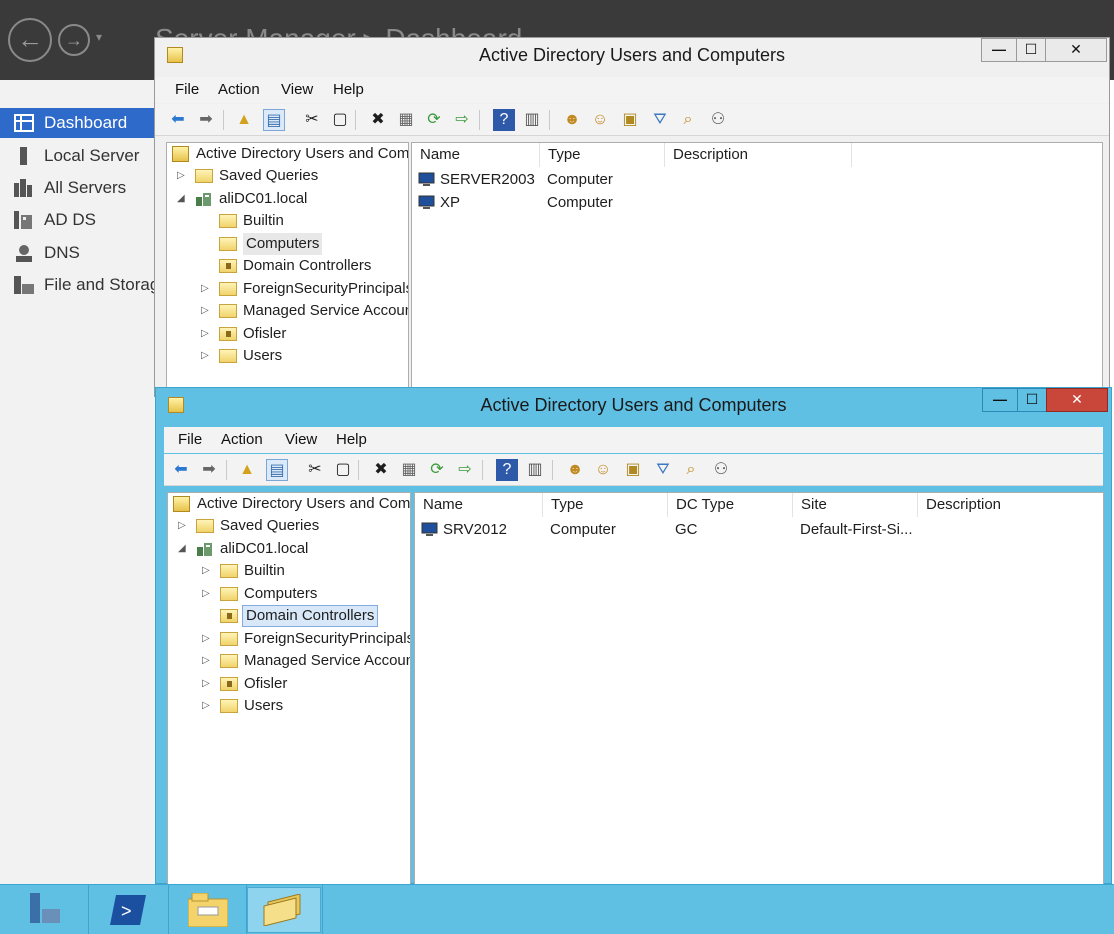  I want to click on explorer-task, so click(209, 910).